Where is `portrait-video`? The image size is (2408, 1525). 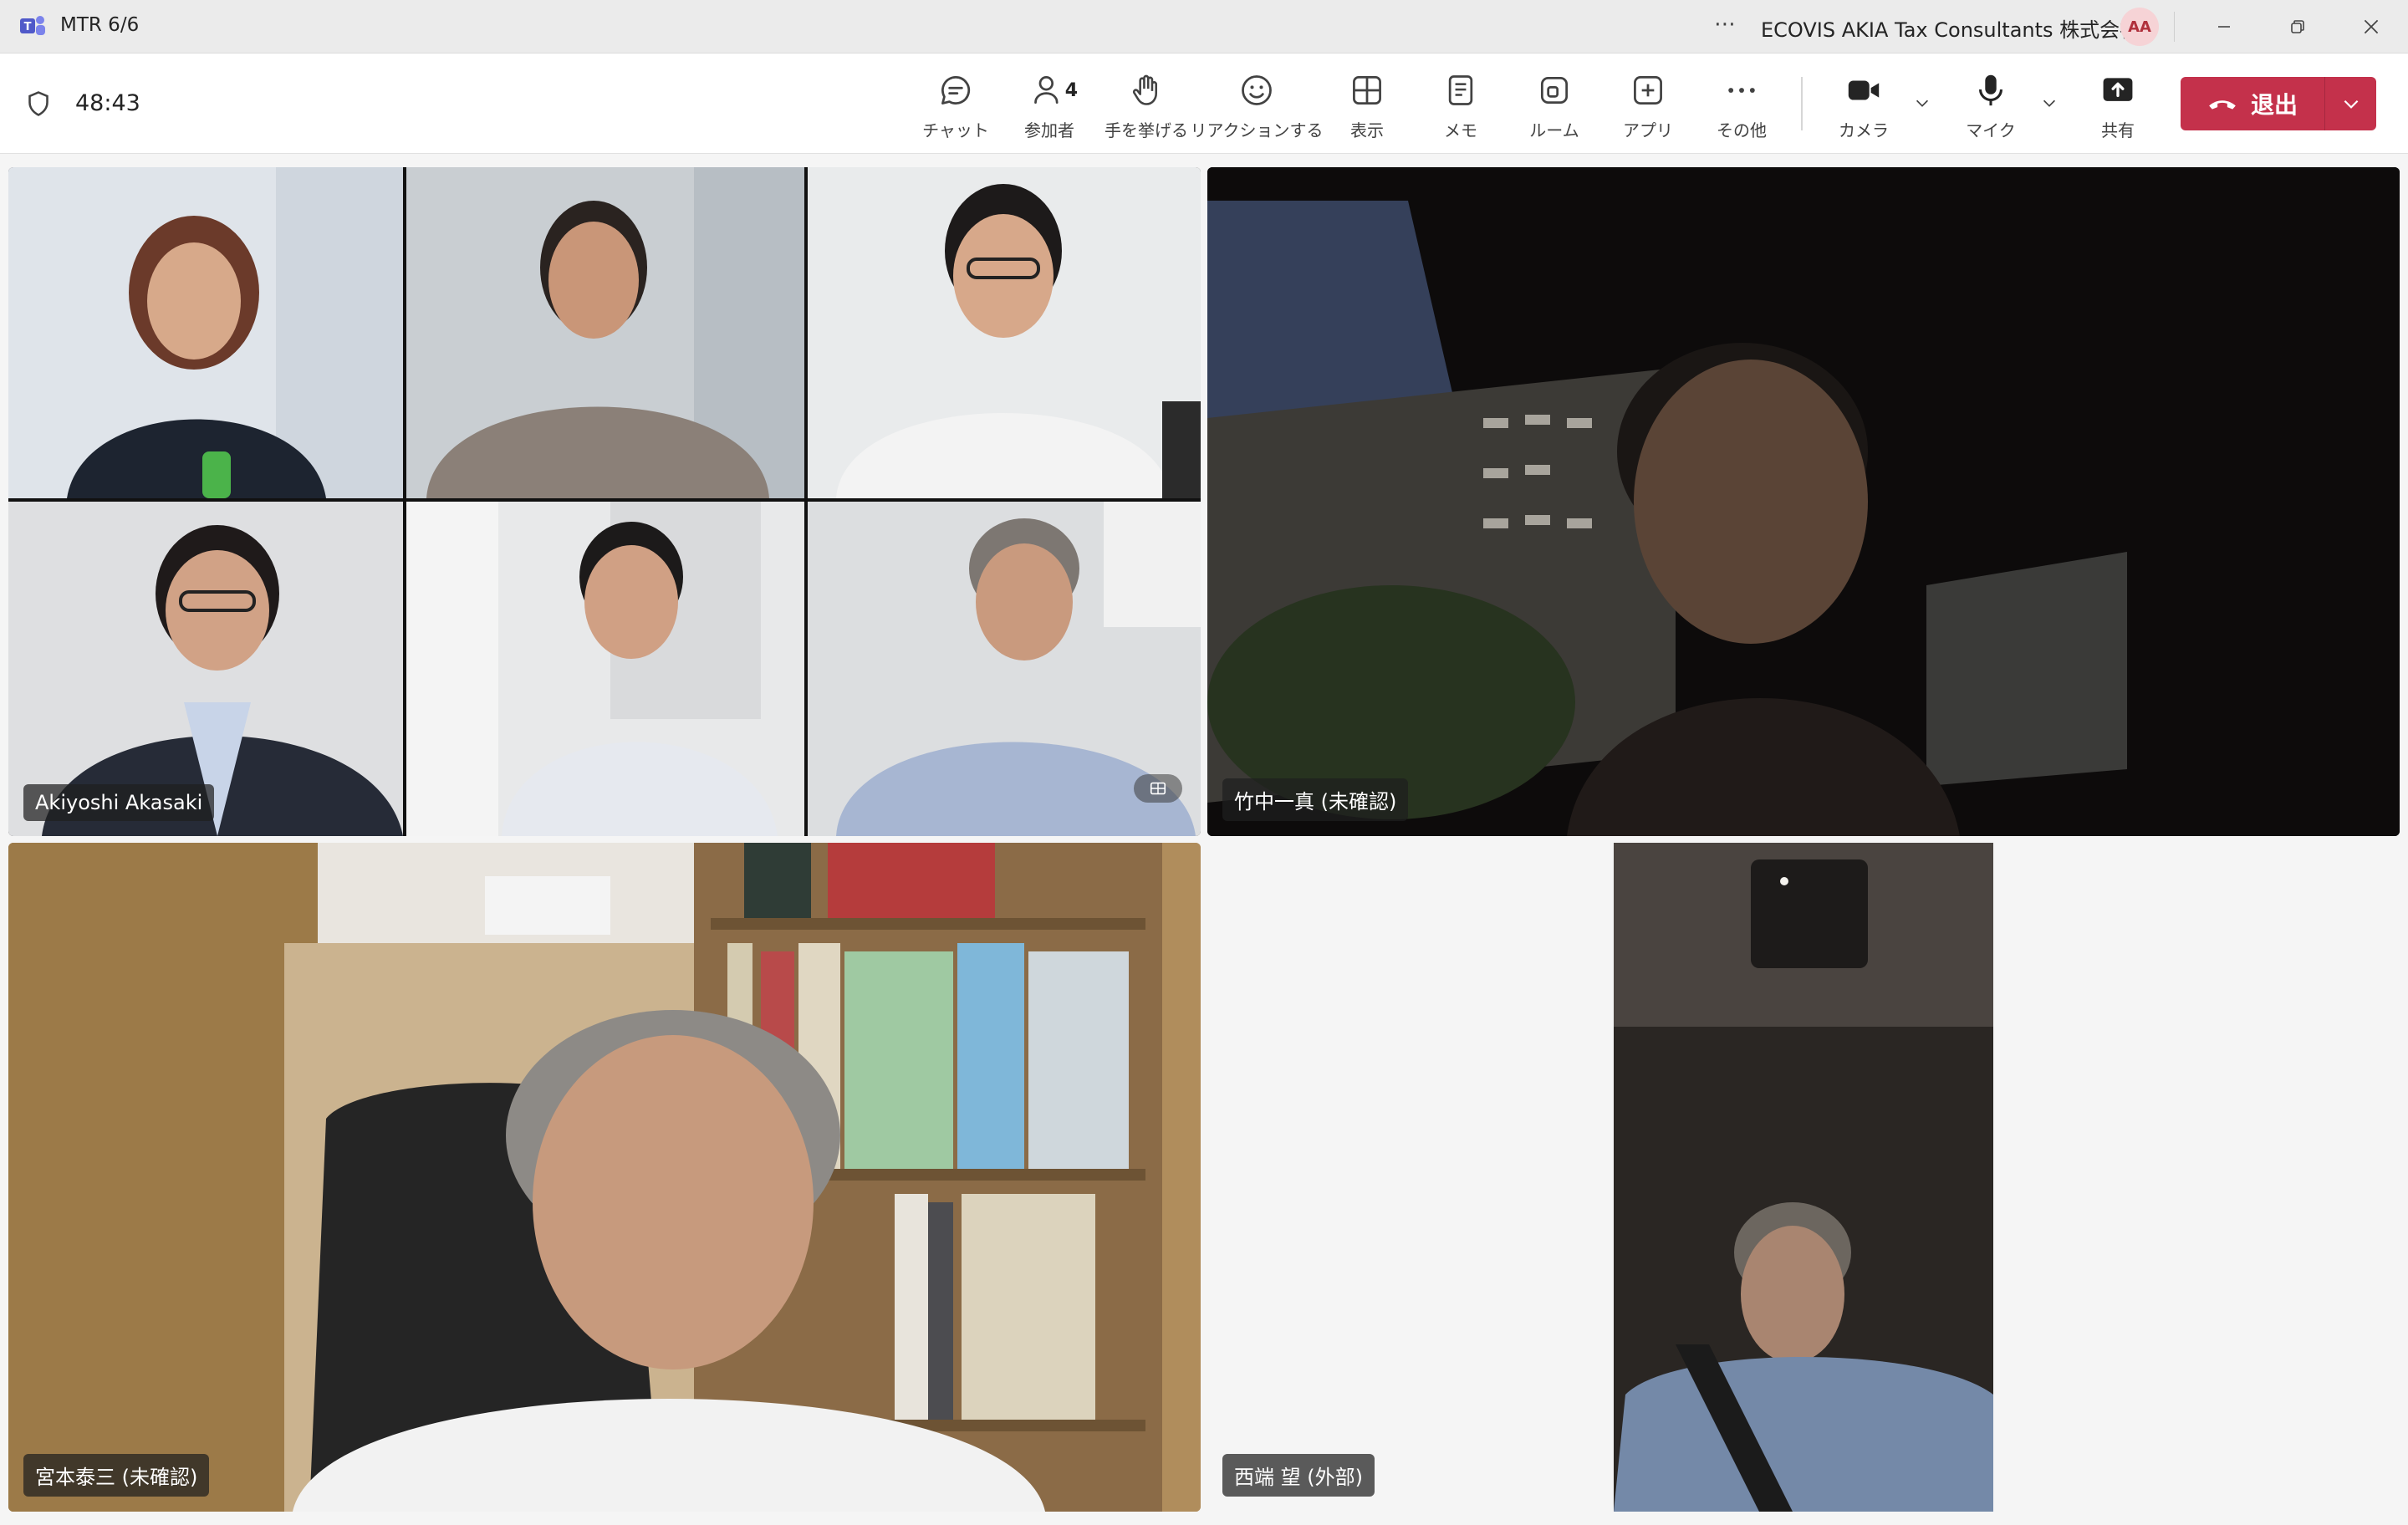
portrait-video is located at coordinates (1804, 1177).